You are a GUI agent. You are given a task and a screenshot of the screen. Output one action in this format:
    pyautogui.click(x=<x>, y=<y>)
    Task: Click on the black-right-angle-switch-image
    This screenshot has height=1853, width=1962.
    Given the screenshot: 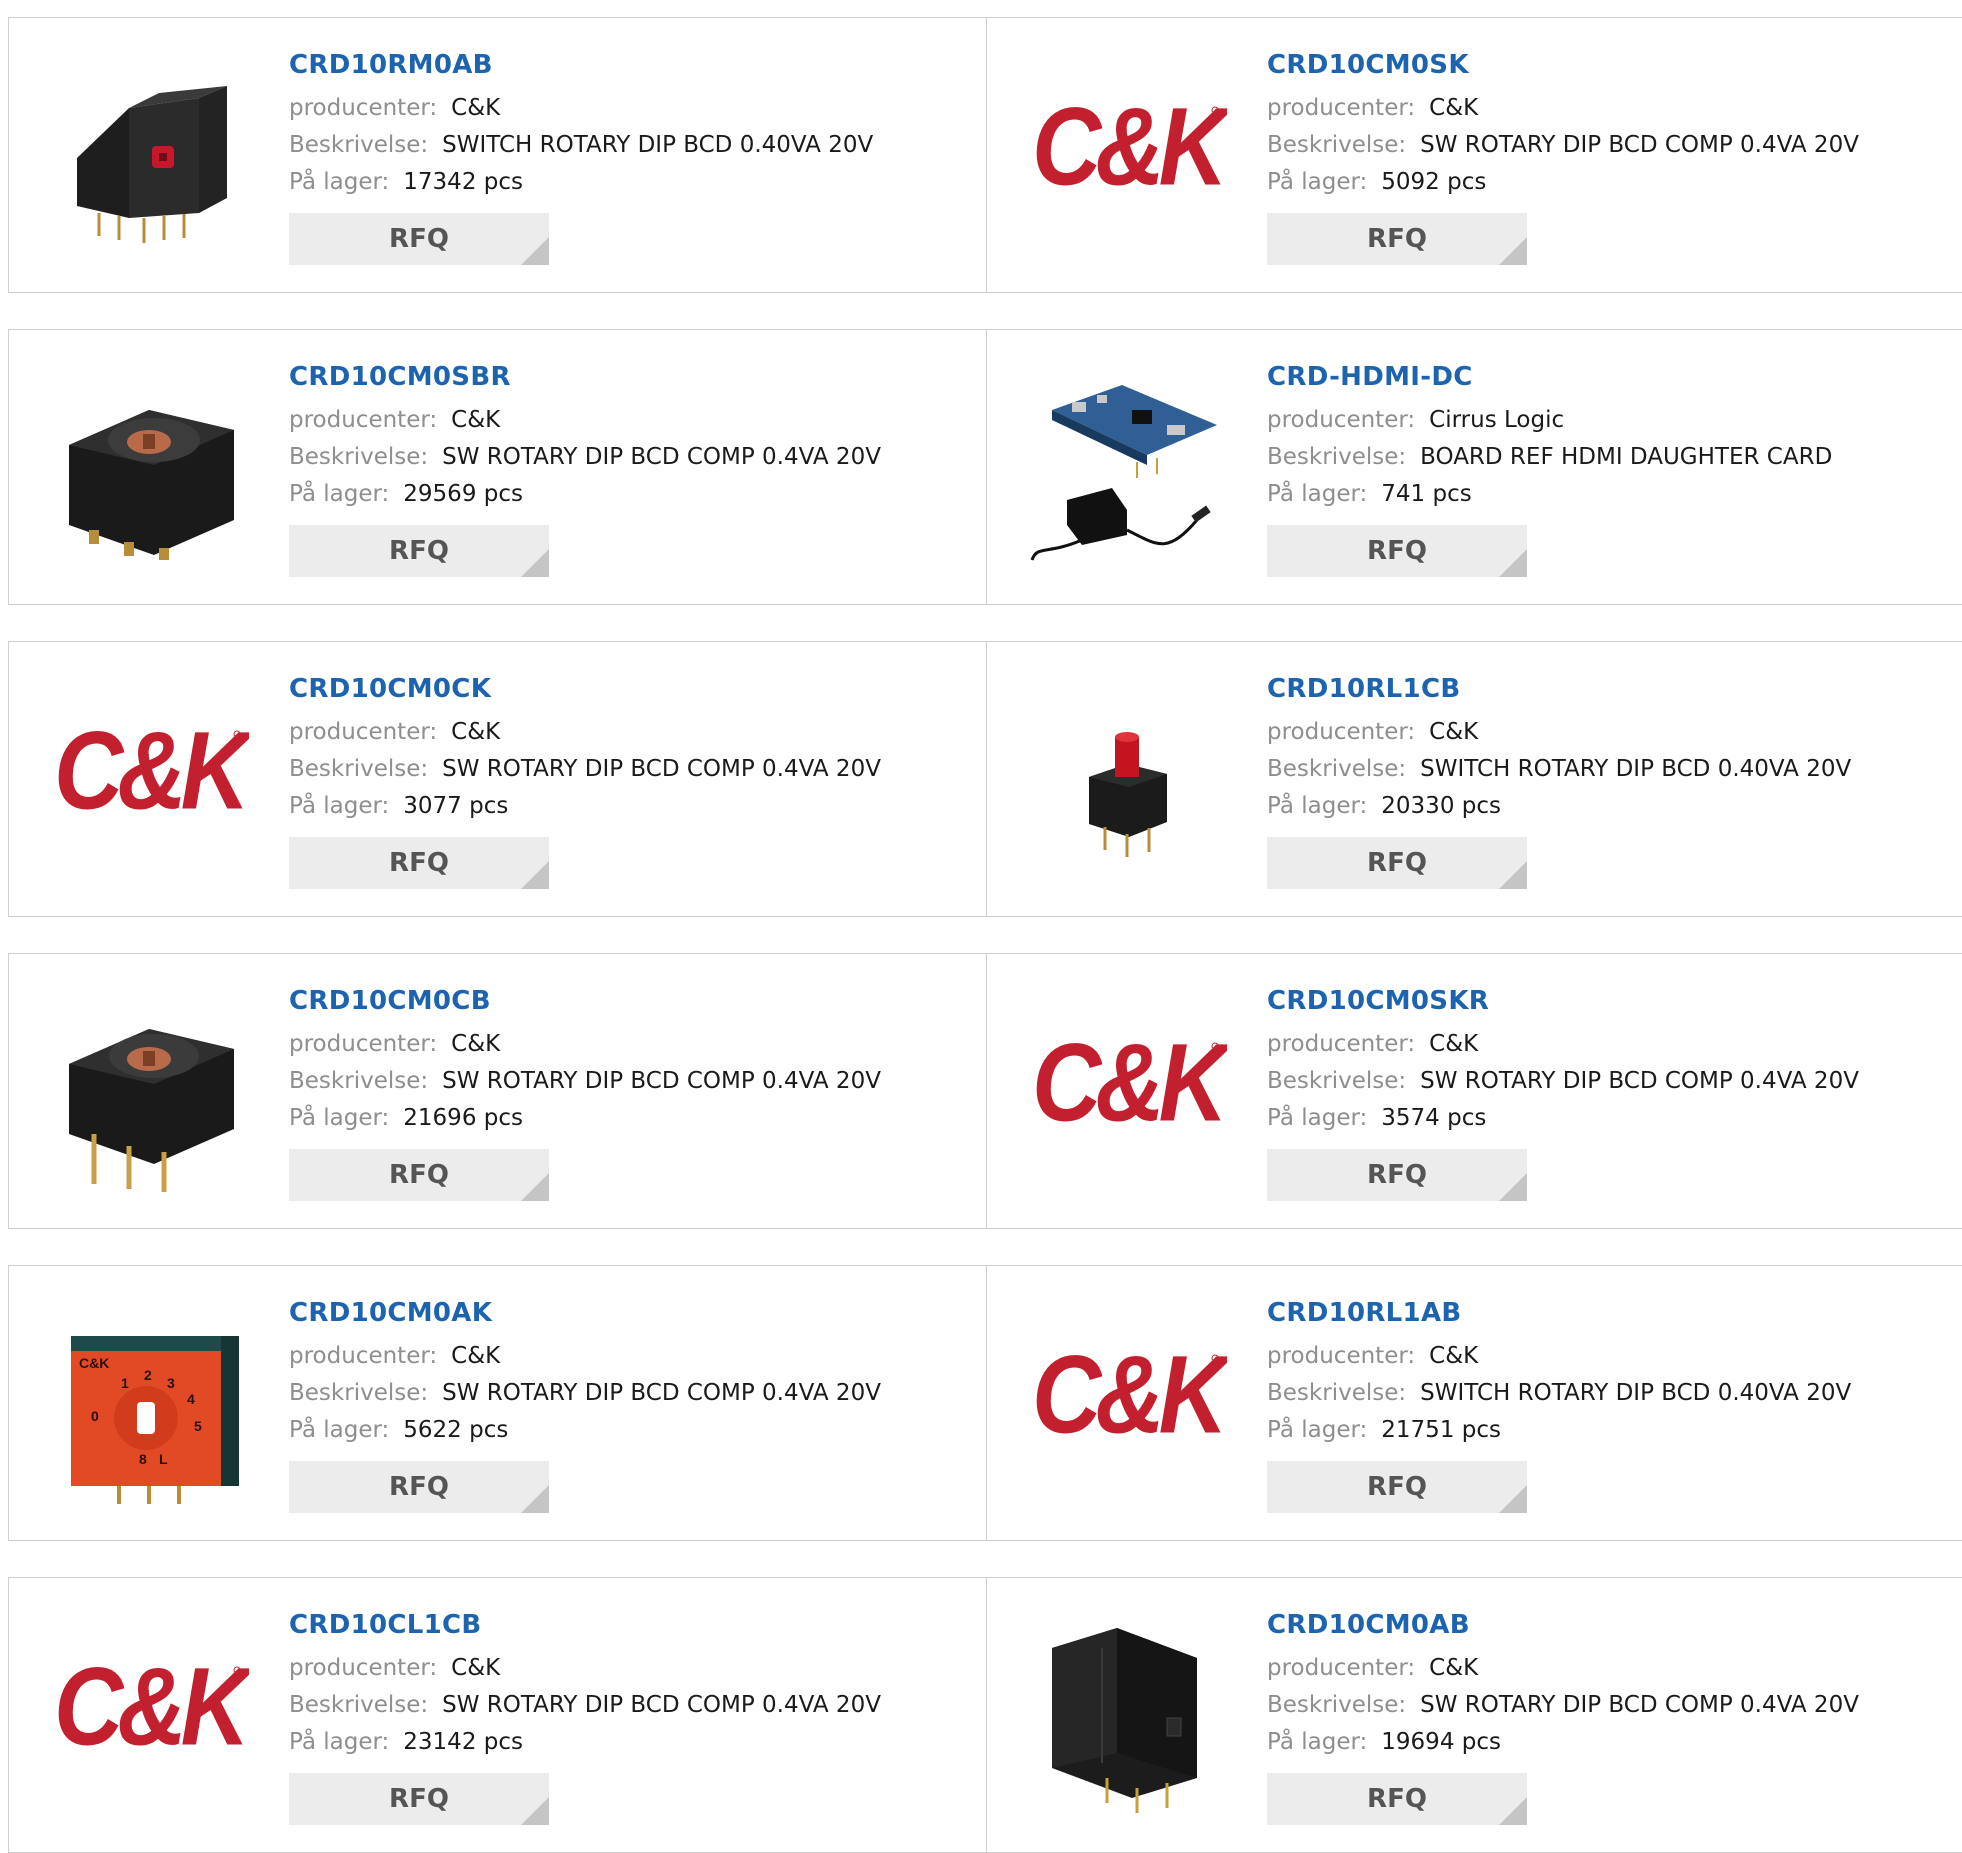 What is the action you would take?
    pyautogui.click(x=1127, y=1718)
    